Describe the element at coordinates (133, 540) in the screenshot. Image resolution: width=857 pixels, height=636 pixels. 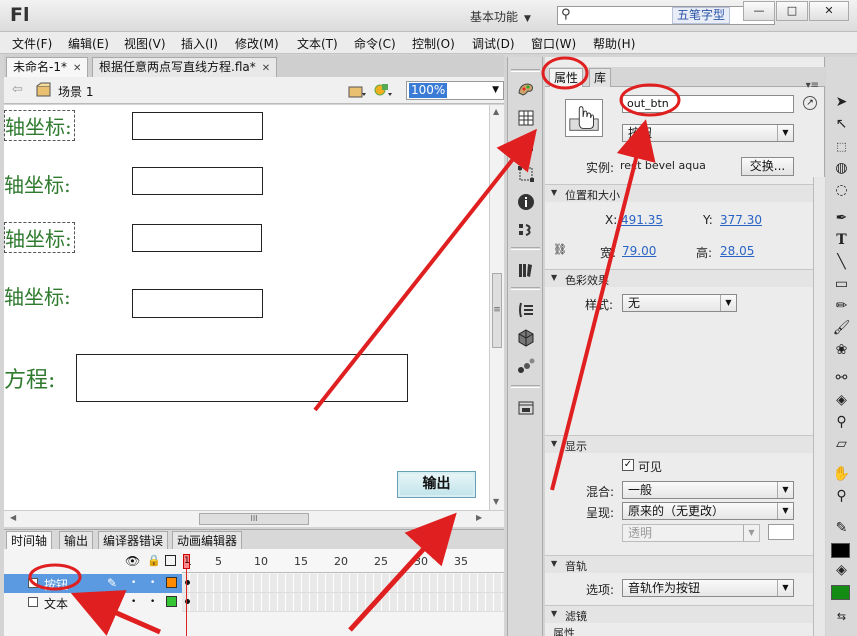
I see `tab-compiler-errors: 编译器错误` at that location.